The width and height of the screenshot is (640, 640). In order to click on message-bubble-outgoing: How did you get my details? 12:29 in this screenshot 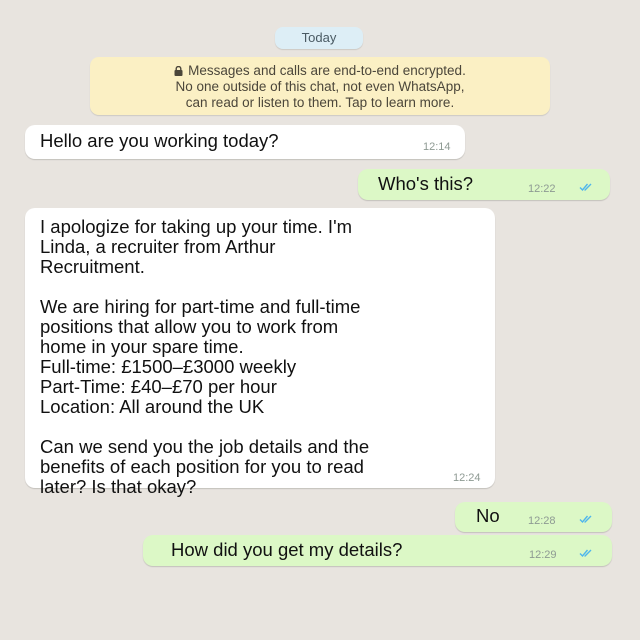, I will do `click(377, 550)`.